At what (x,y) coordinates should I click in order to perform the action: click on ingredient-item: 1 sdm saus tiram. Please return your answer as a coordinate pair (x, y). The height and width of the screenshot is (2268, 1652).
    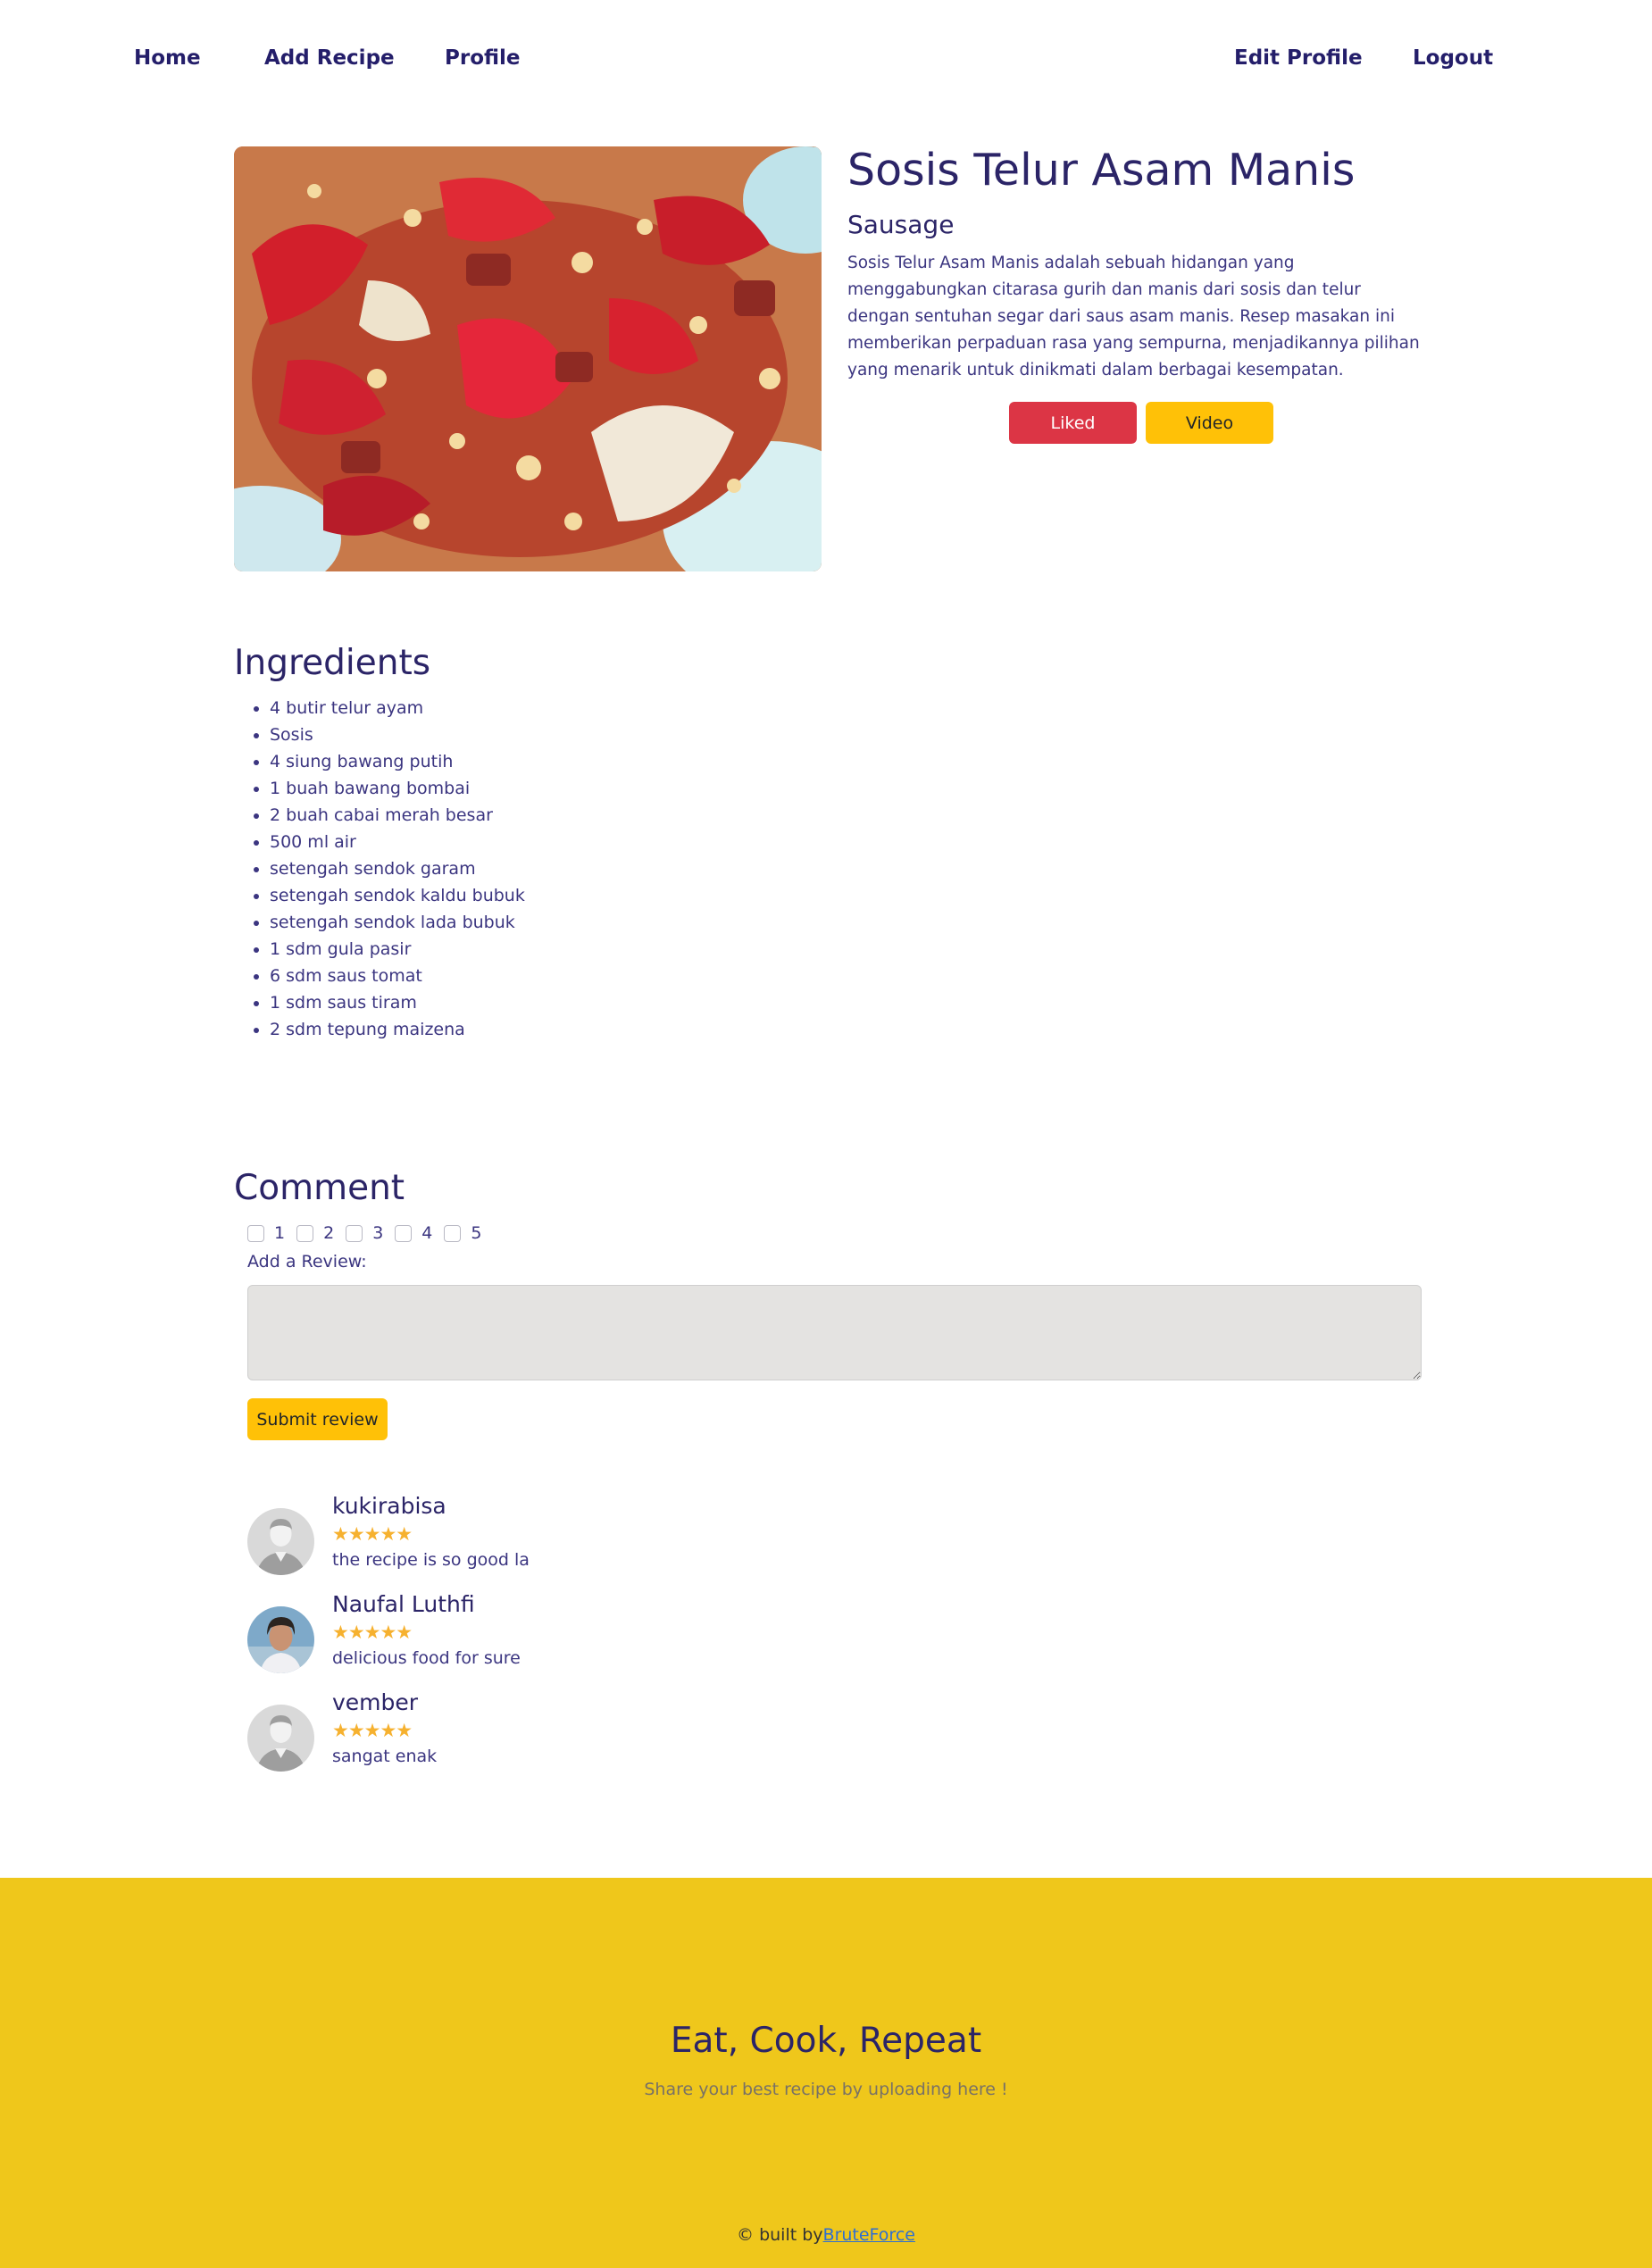
    Looking at the image, I should click on (397, 1002).